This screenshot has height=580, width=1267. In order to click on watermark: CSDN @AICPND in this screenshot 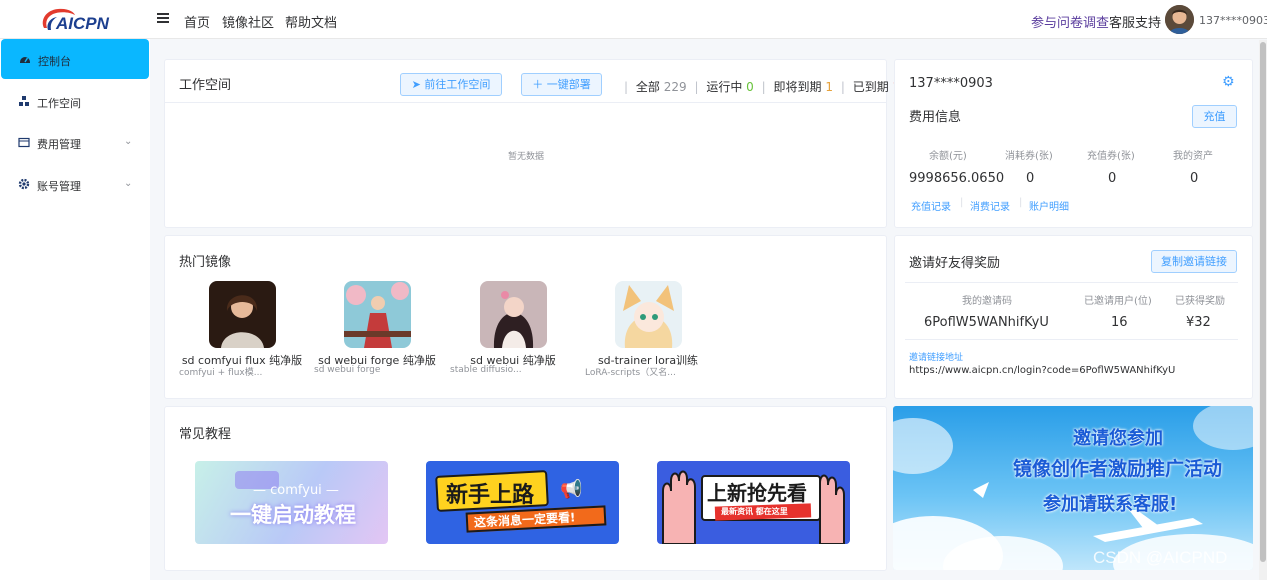, I will do `click(1160, 557)`.